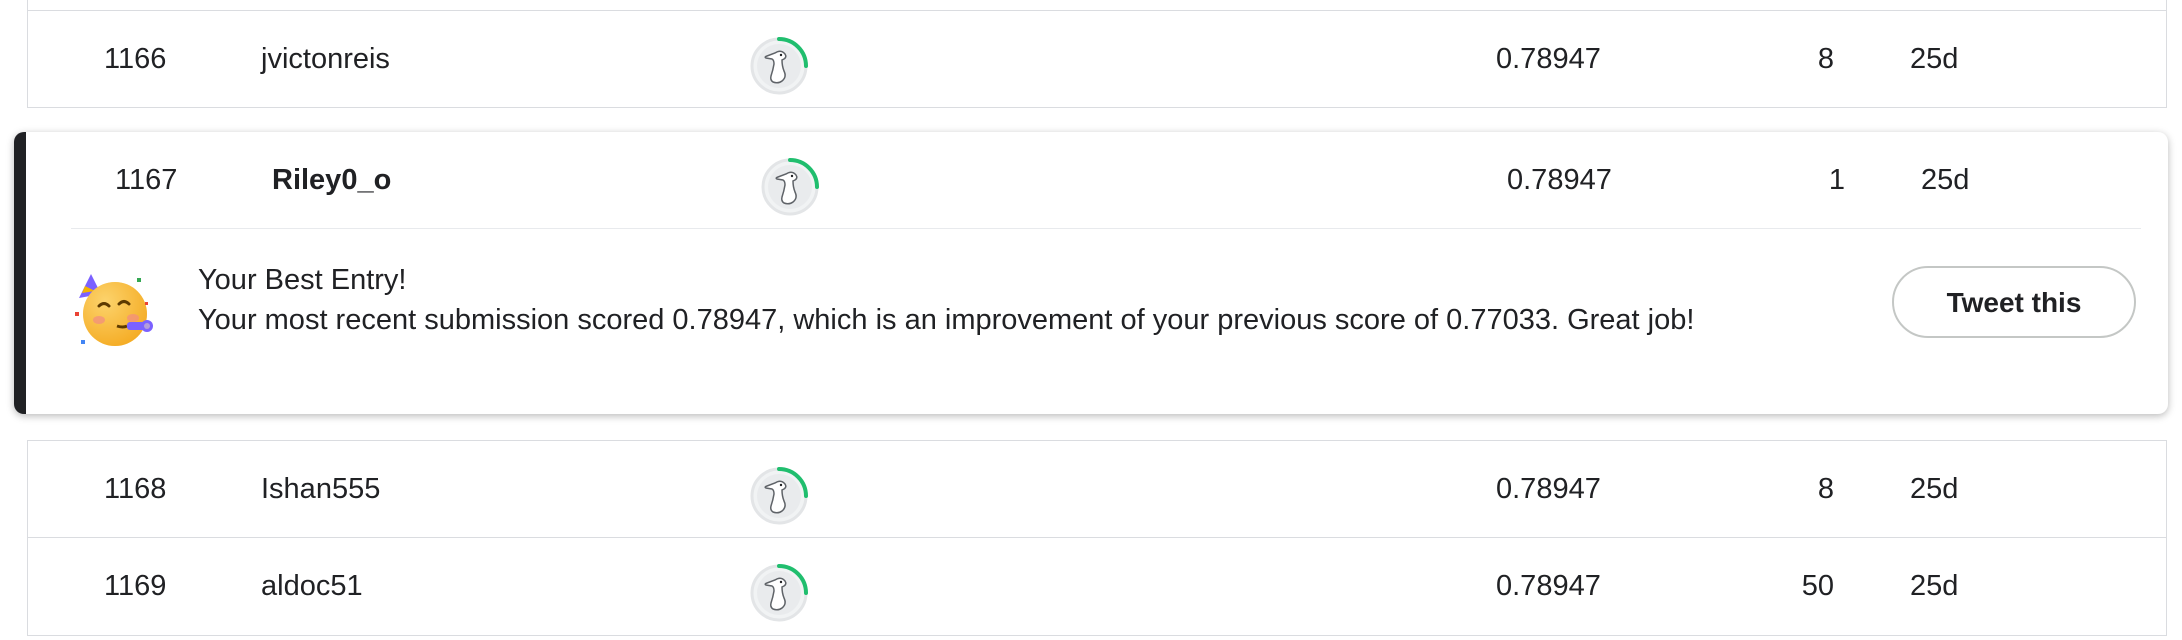 The width and height of the screenshot is (2182, 640). I want to click on rank-cell: 1168, so click(135, 489).